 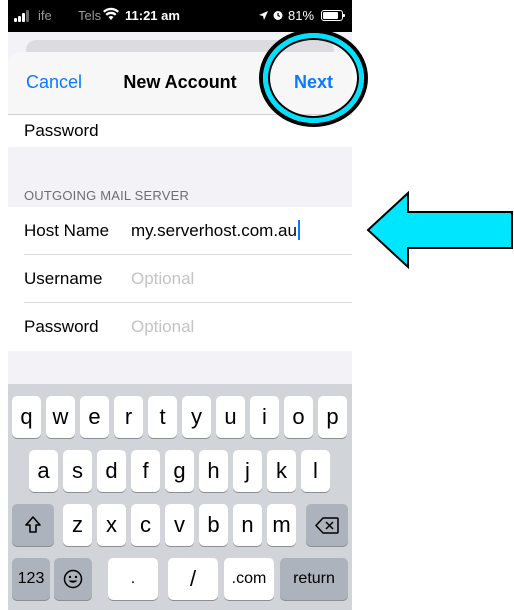 I want to click on password-label: Password, so click(x=61, y=326).